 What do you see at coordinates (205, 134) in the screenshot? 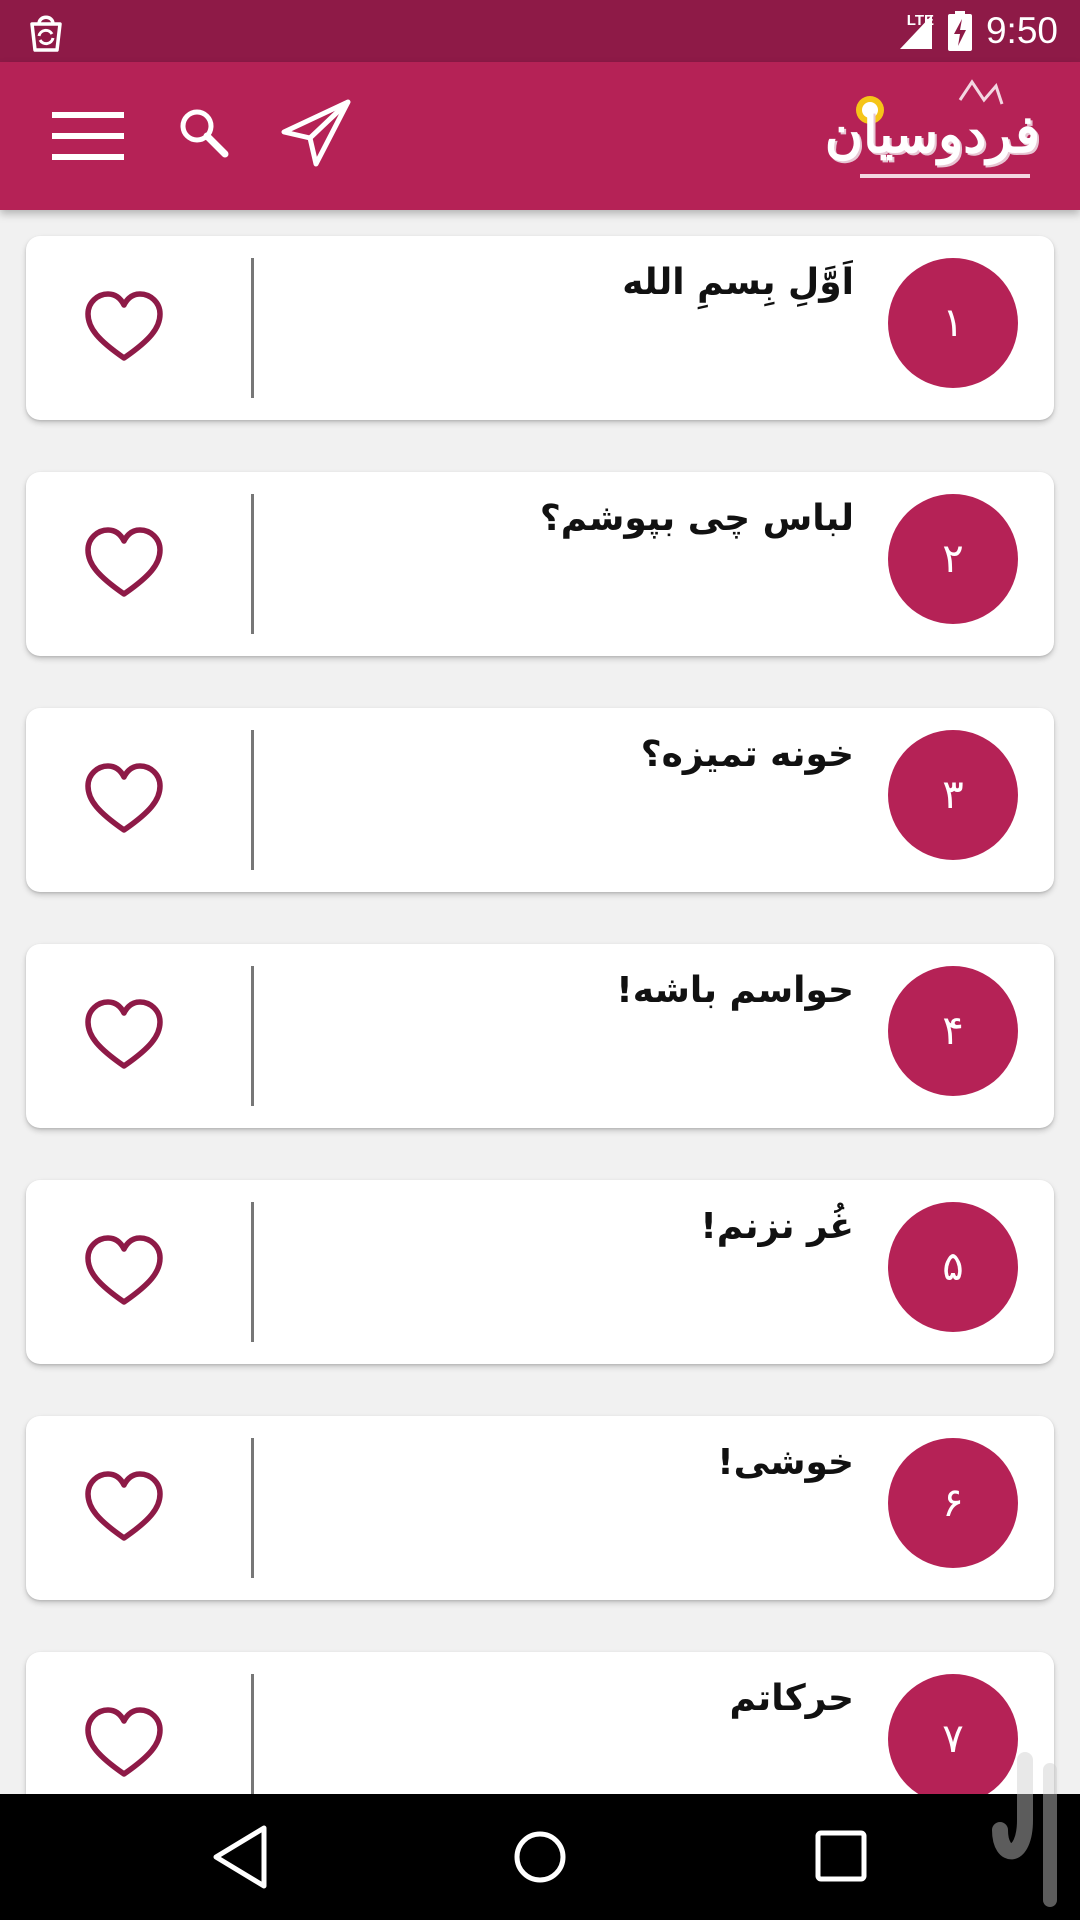
I see `search-icon` at bounding box center [205, 134].